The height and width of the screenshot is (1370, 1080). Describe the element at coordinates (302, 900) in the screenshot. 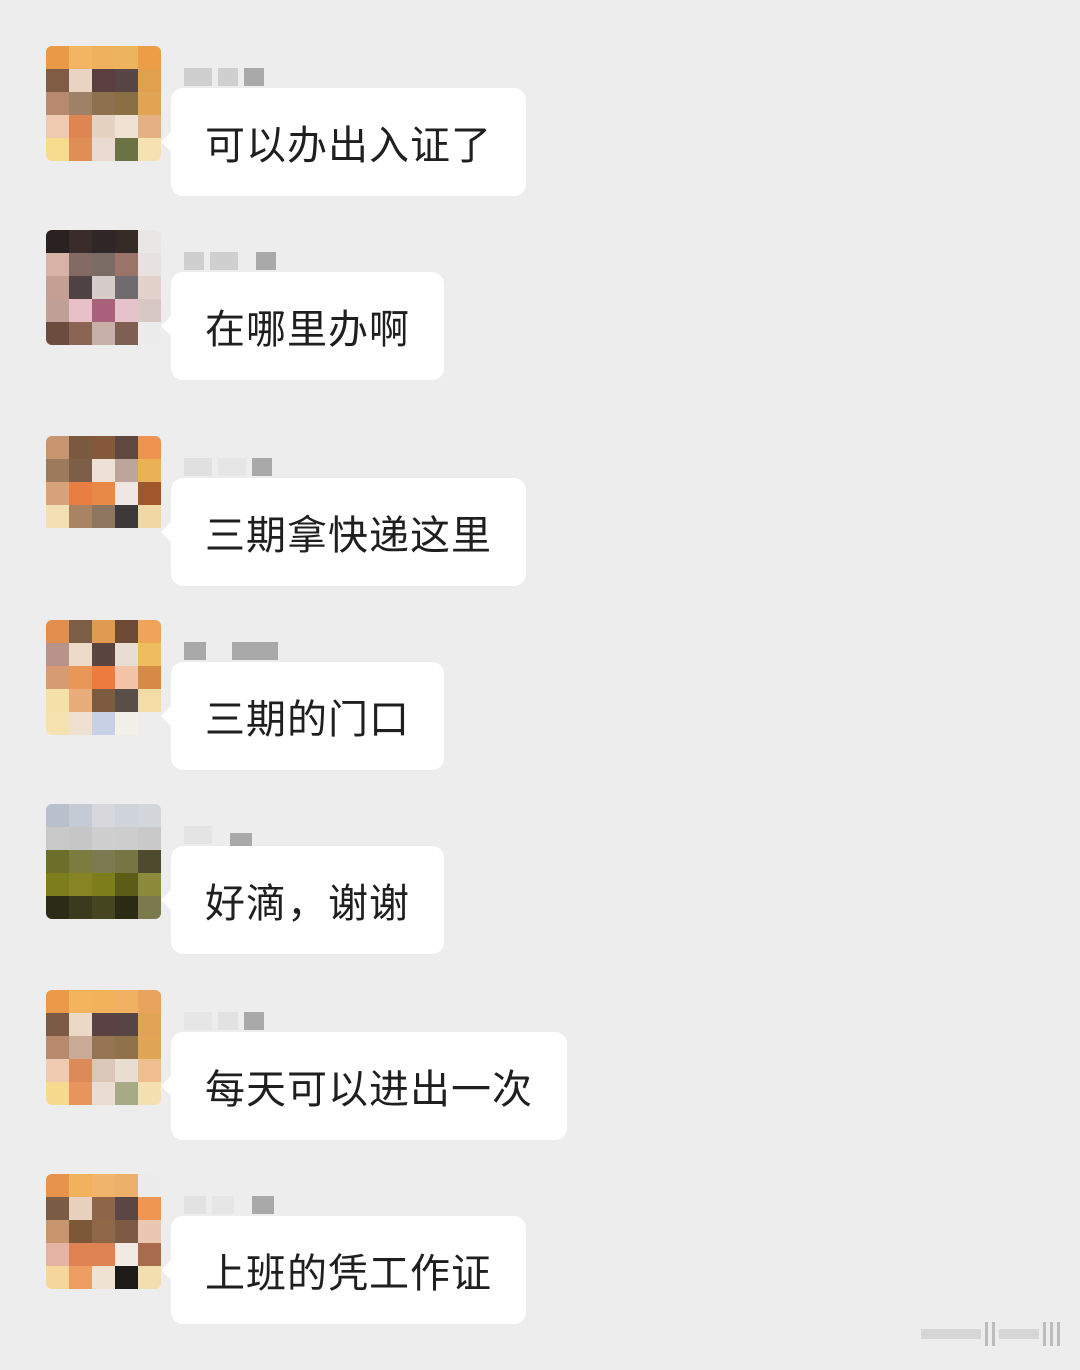

I see `message-bubble: 好滴，谢谢` at that location.